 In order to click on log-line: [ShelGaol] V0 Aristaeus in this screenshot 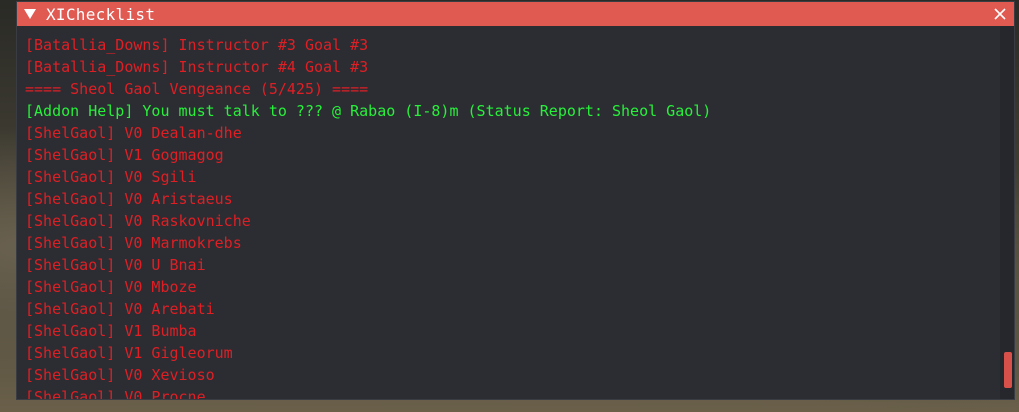, I will do `click(129, 199)`.